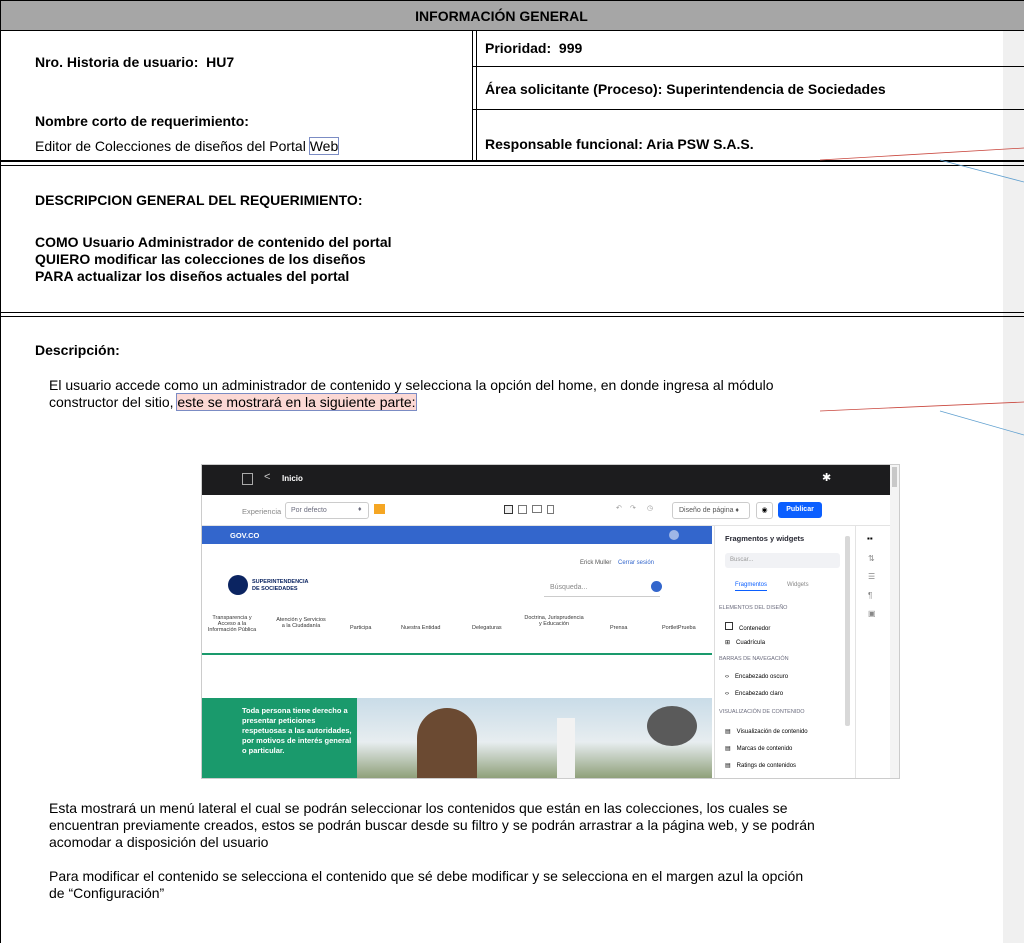 This screenshot has height=943, width=1024. I want to click on language-badge, so click(674, 535).